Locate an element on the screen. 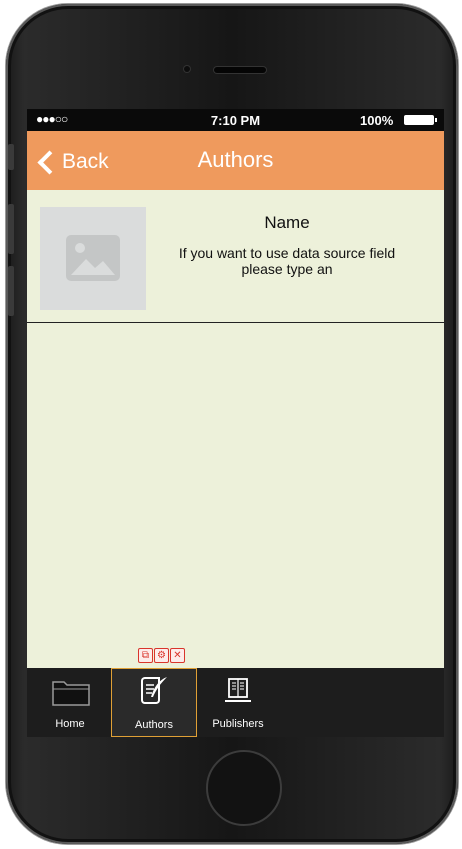 The height and width of the screenshot is (849, 462). status-bar: ●●●○○ 7:10 PM 100% is located at coordinates (235, 120).